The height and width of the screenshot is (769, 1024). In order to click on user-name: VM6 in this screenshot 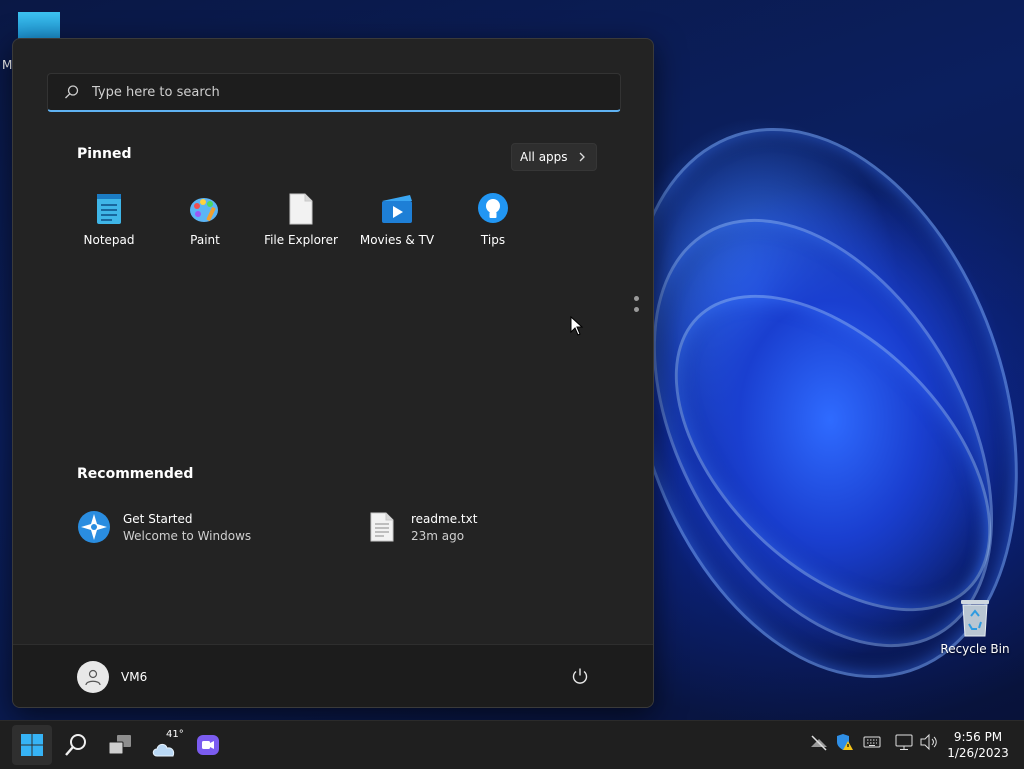, I will do `click(134, 677)`.